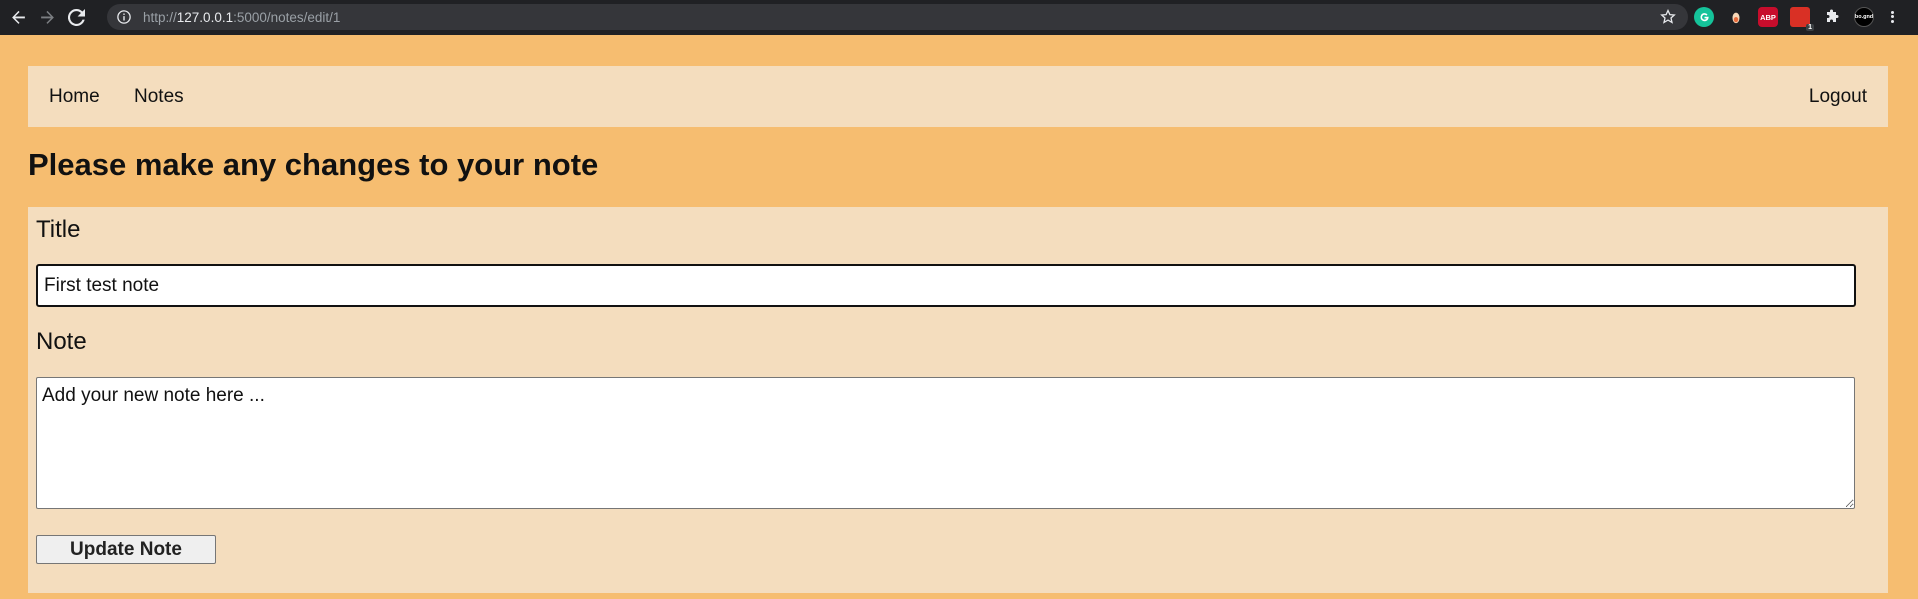 Image resolution: width=1918 pixels, height=599 pixels. What do you see at coordinates (126, 549) in the screenshot?
I see `update-note-button: Update Note` at bounding box center [126, 549].